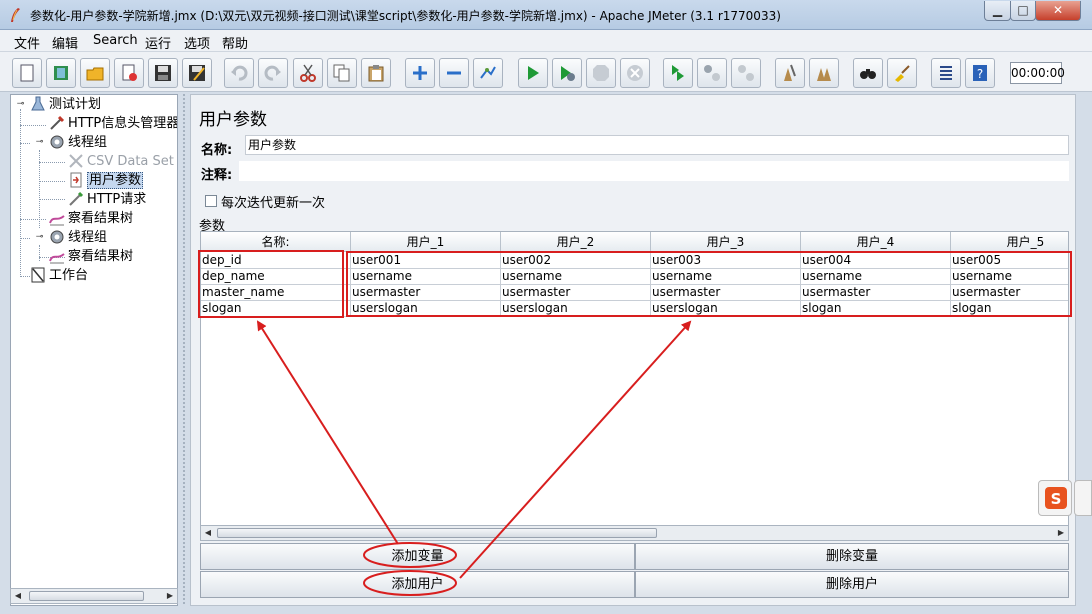 This screenshot has height=614, width=1092. What do you see at coordinates (726, 261) in the screenshot?
I see `table-cell: user003` at bounding box center [726, 261].